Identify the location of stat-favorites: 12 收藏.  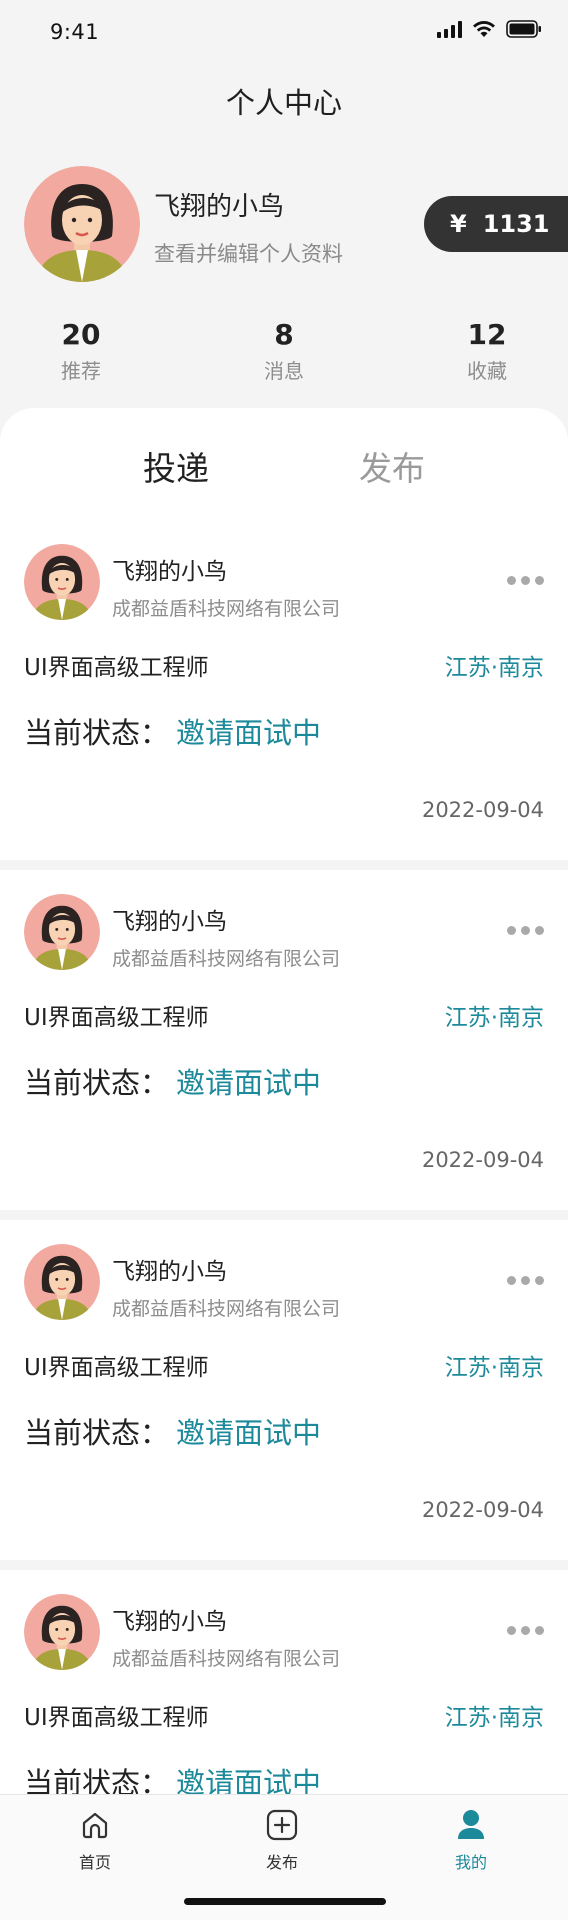
(487, 351).